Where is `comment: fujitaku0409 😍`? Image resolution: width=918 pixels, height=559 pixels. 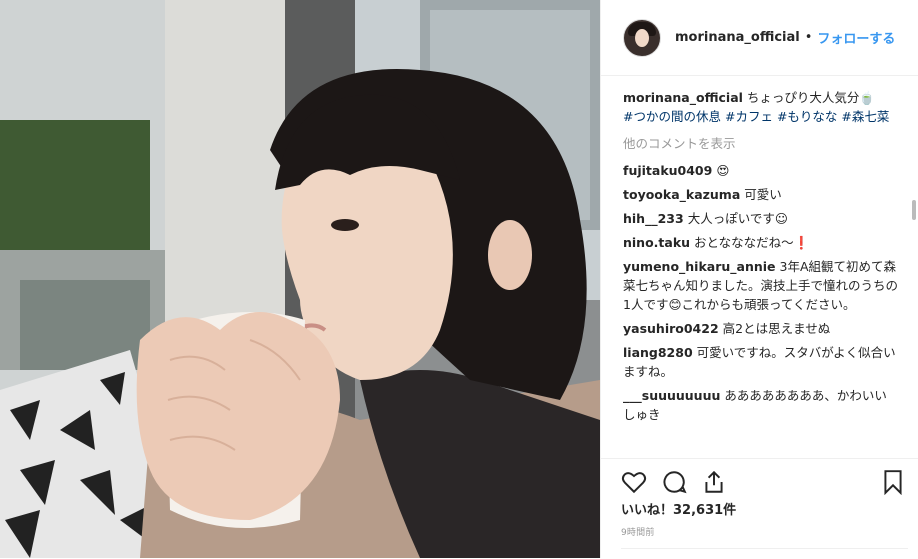
comment: fujitaku0409 😍 is located at coordinates (760, 170).